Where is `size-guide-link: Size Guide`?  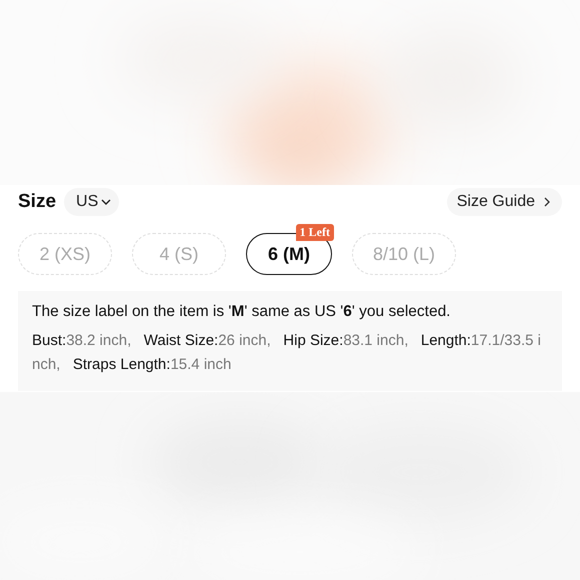 size-guide-link: Size Guide is located at coordinates (504, 202).